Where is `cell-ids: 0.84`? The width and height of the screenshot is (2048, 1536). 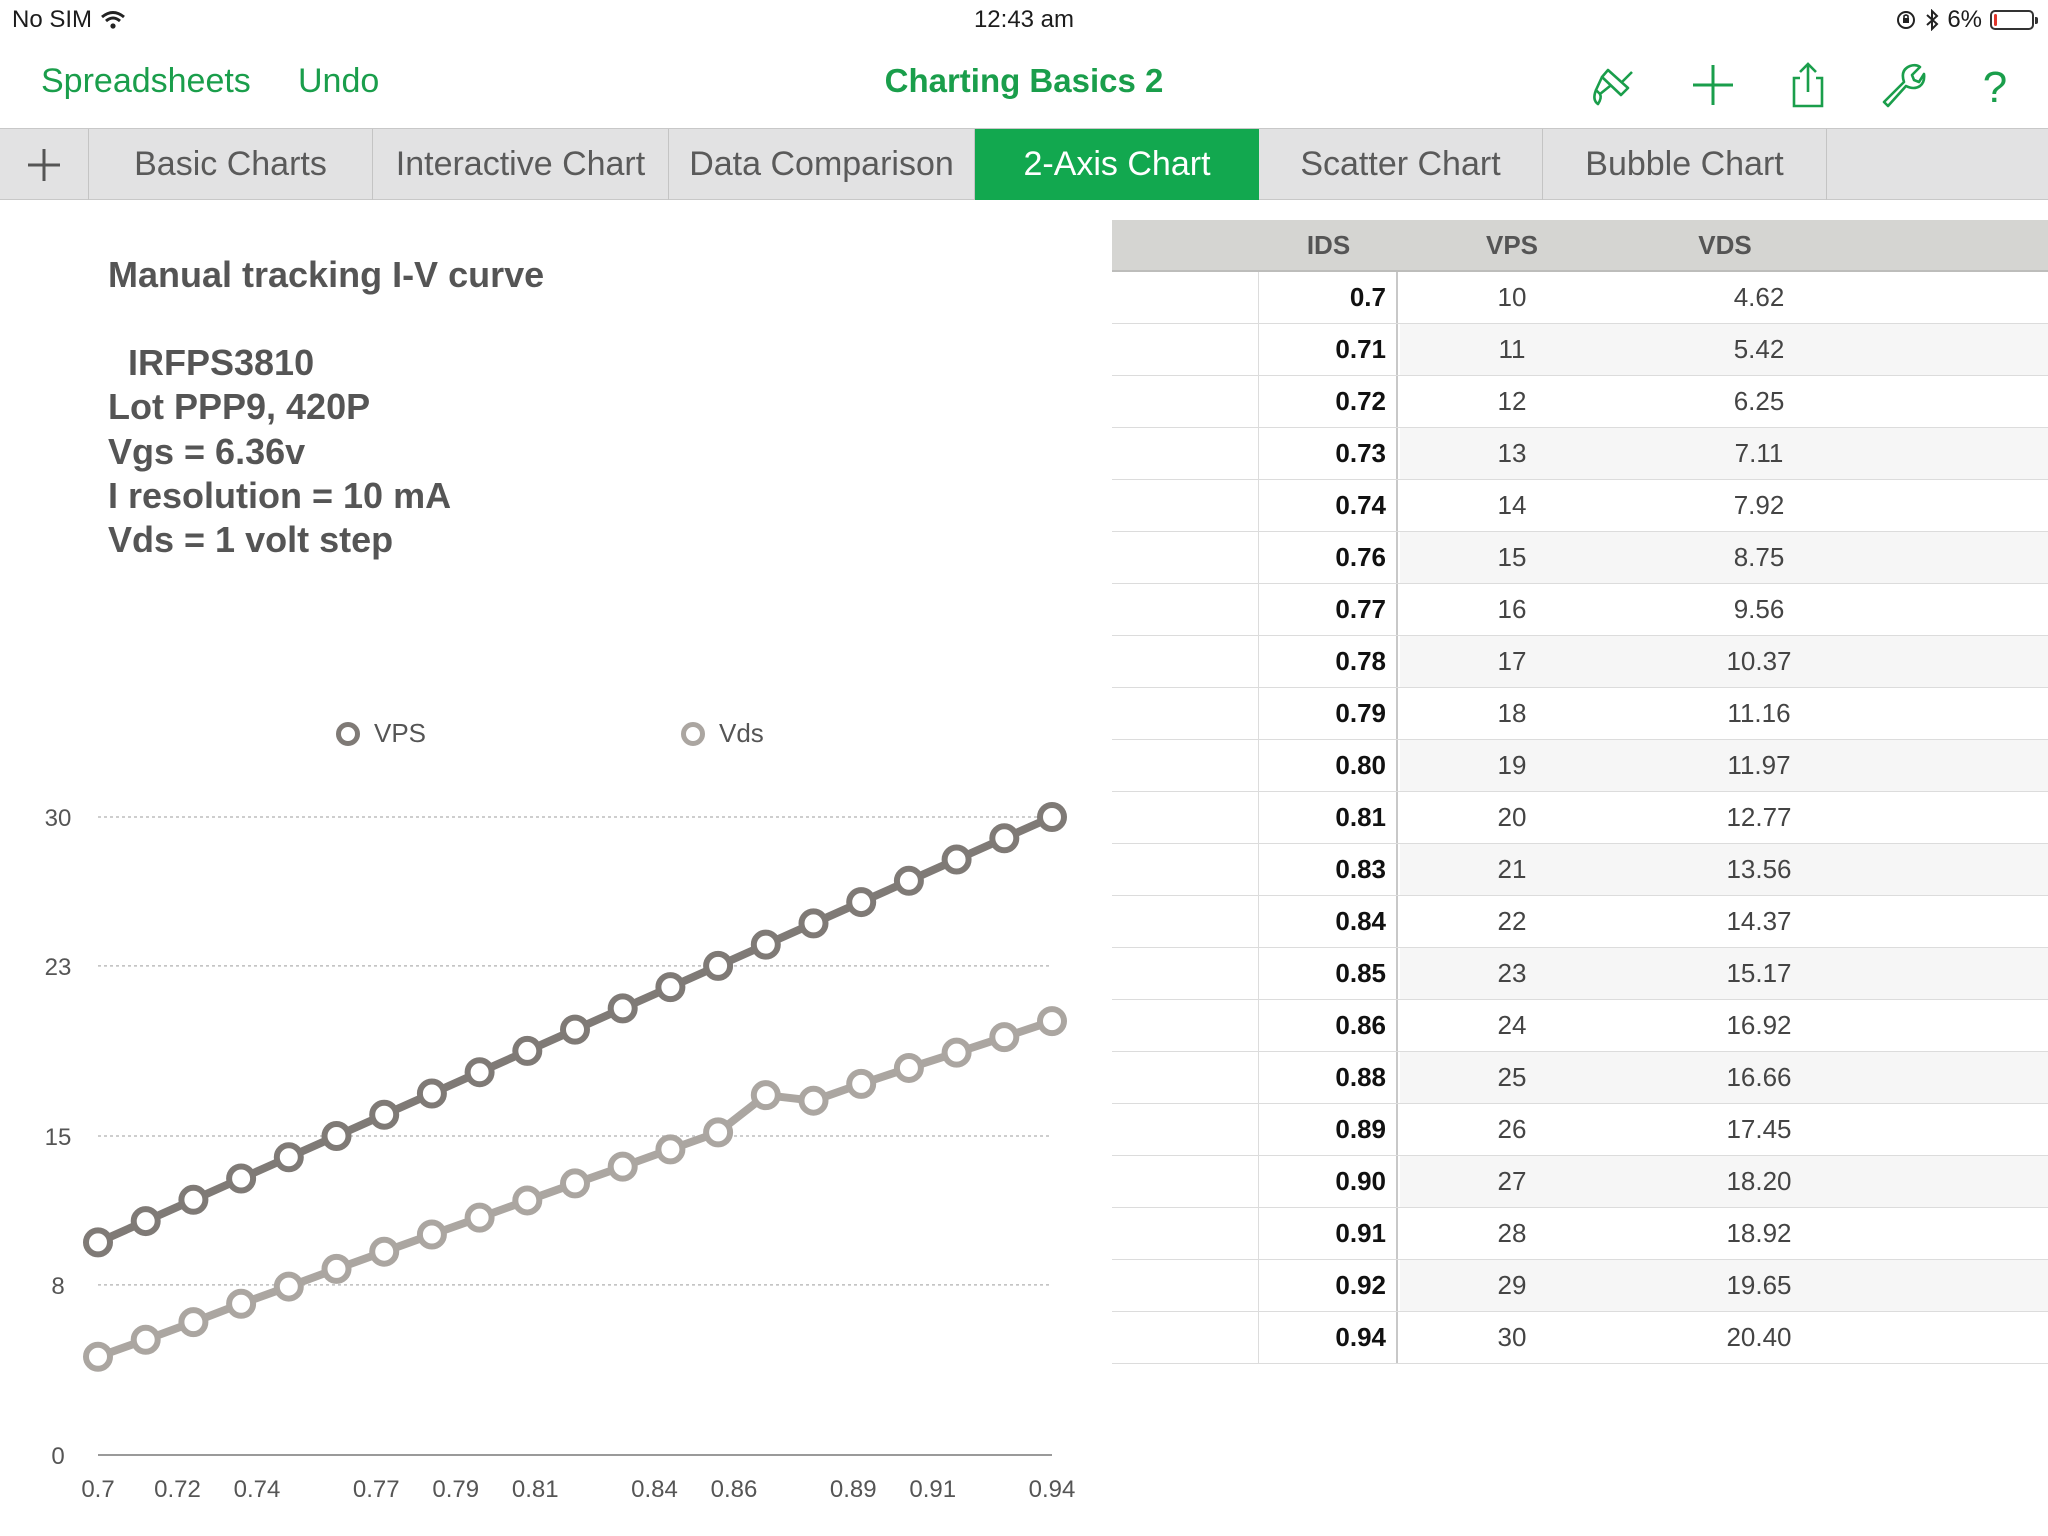 cell-ids: 0.84 is located at coordinates (1328, 921).